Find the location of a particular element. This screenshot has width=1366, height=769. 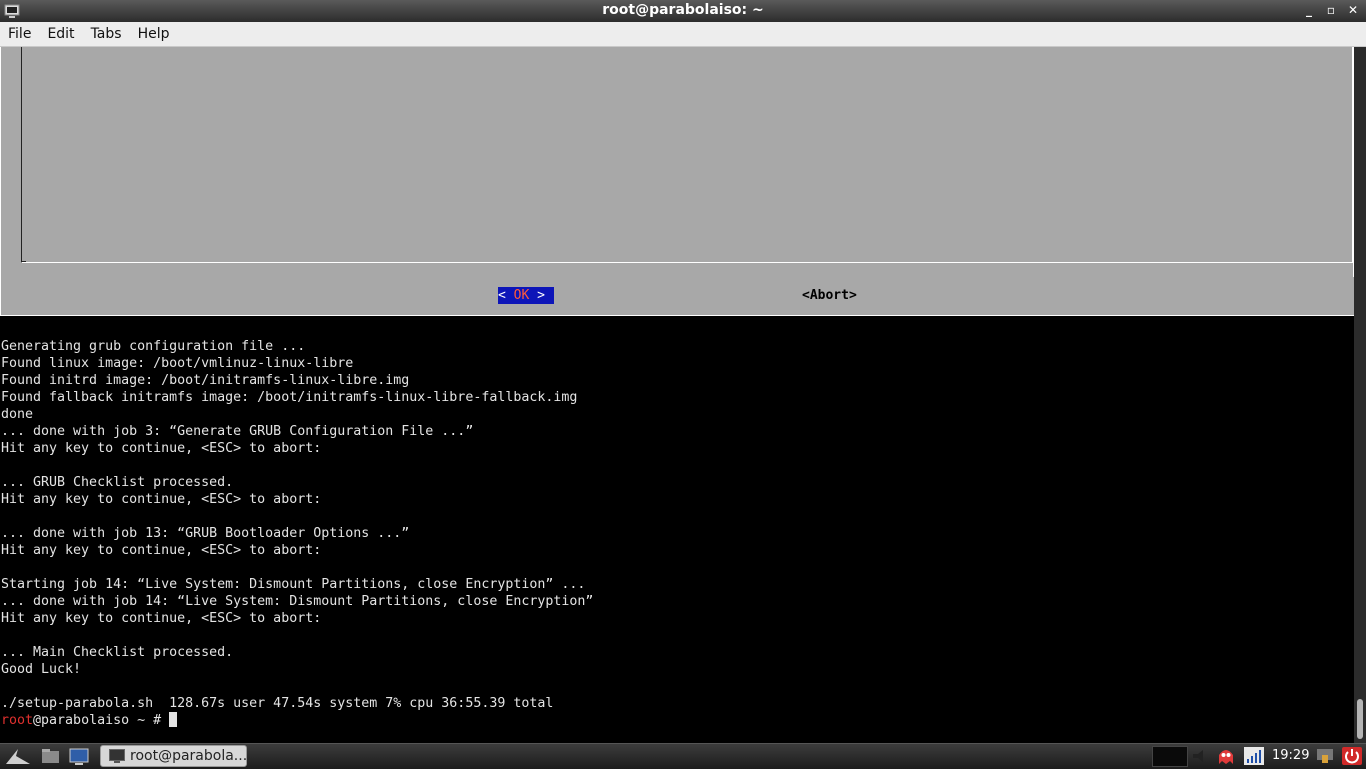

menu-help: Help is located at coordinates (154, 34).